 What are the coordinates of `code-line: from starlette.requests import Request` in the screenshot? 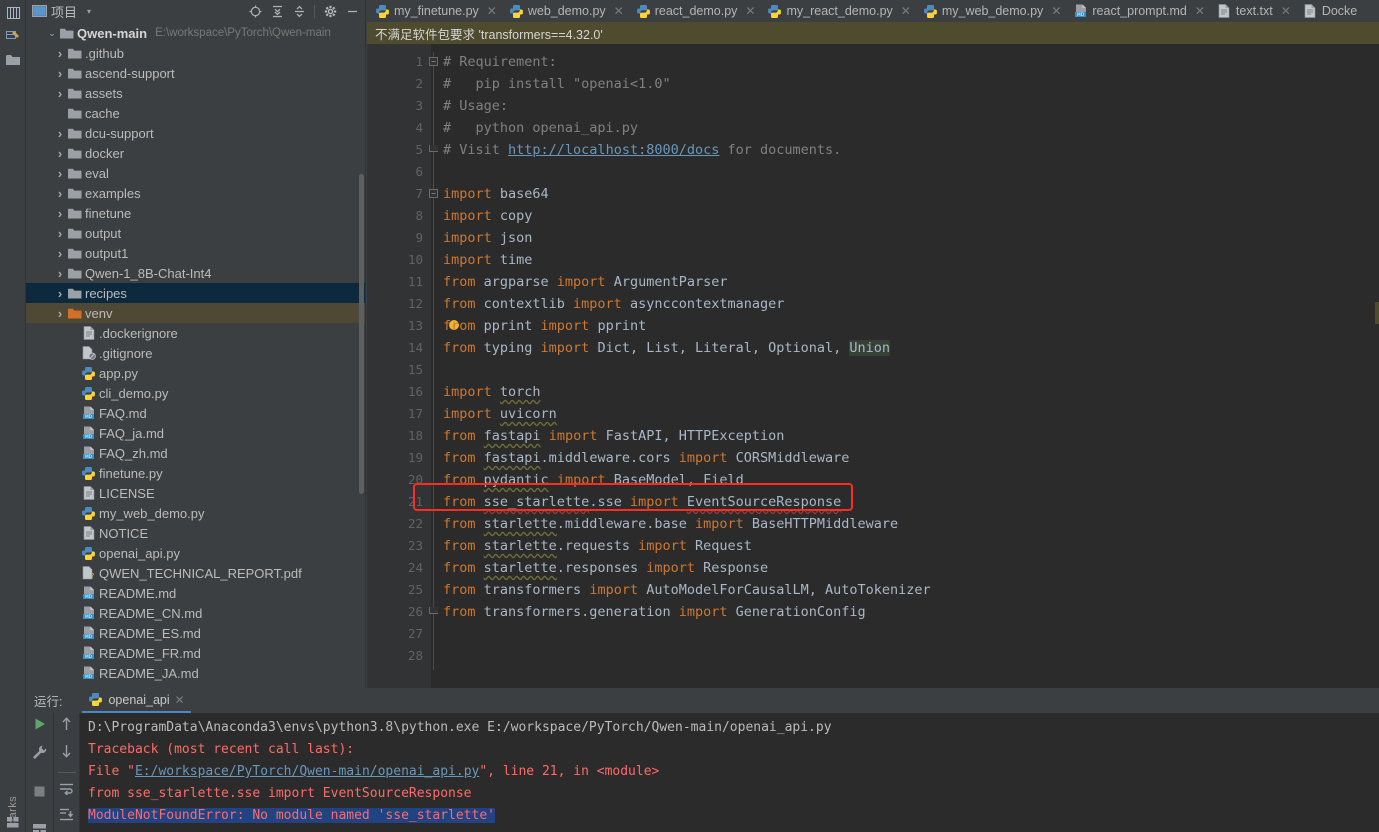 It's located at (597, 546).